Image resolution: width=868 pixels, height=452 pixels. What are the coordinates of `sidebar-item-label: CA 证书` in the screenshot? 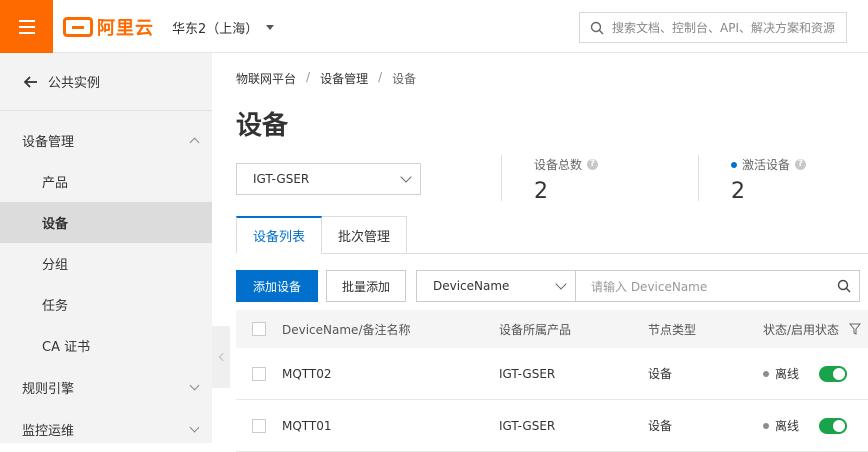 It's located at (66, 347).